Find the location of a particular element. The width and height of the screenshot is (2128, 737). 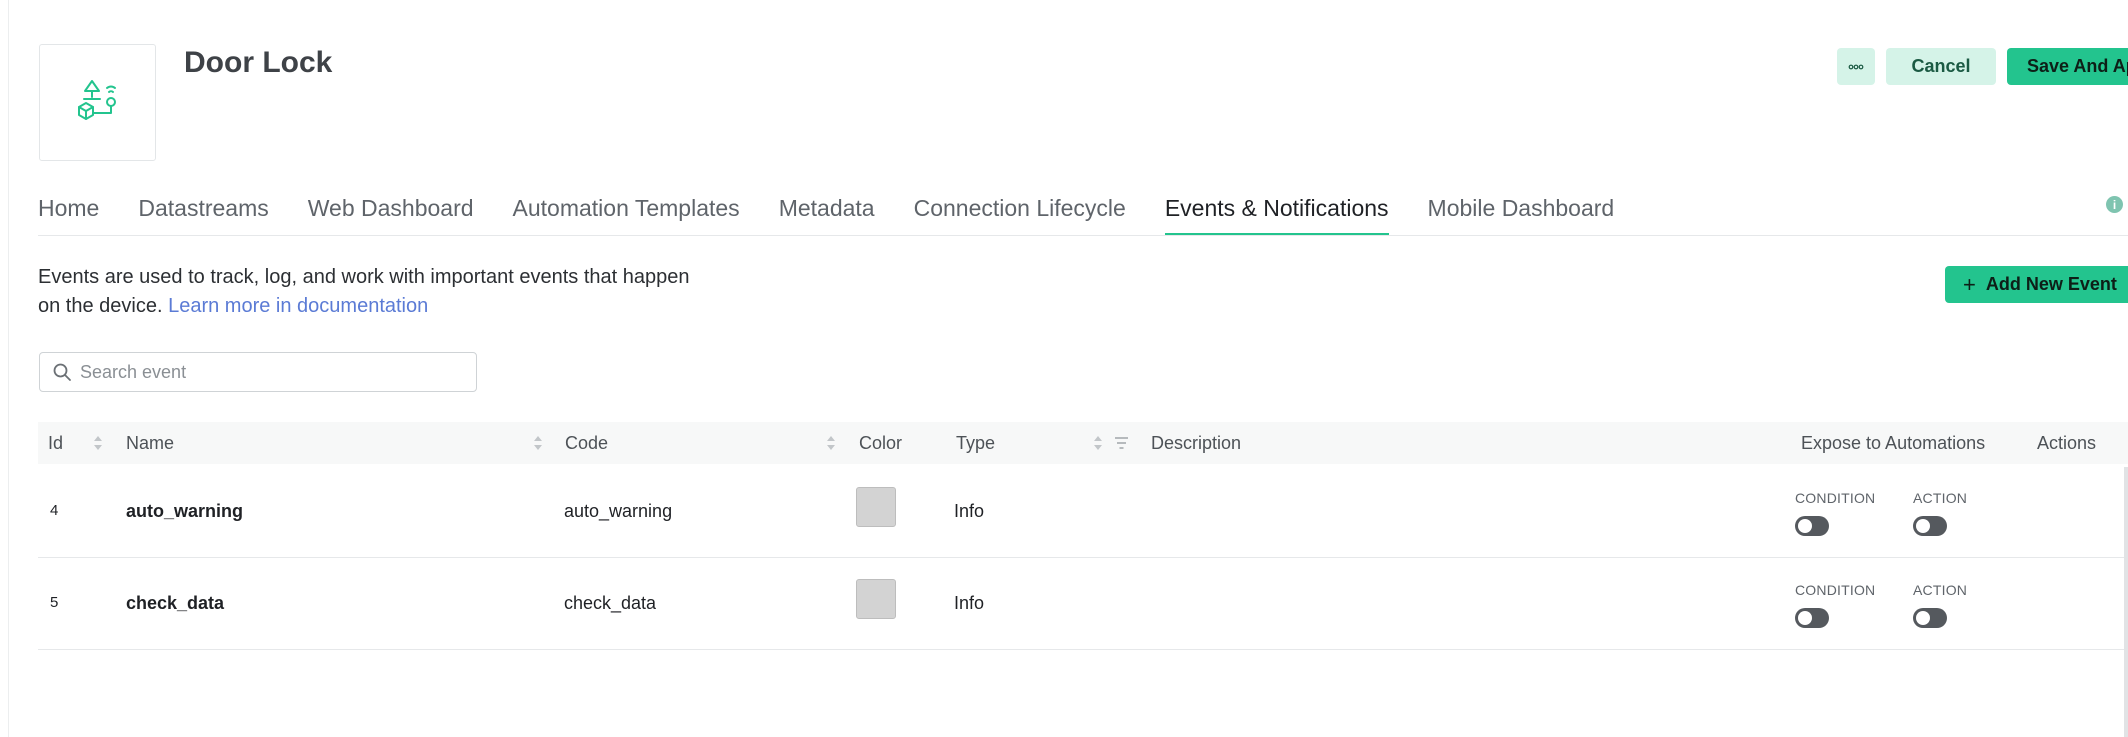

tab-datastreams: Datastreams is located at coordinates (203, 213).